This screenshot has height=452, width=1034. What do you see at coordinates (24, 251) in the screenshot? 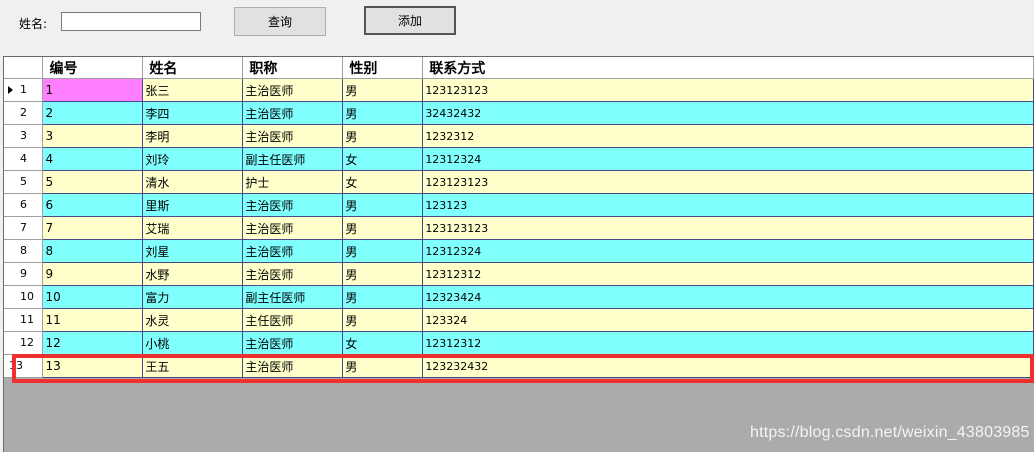
I see `row-header: 8` at bounding box center [24, 251].